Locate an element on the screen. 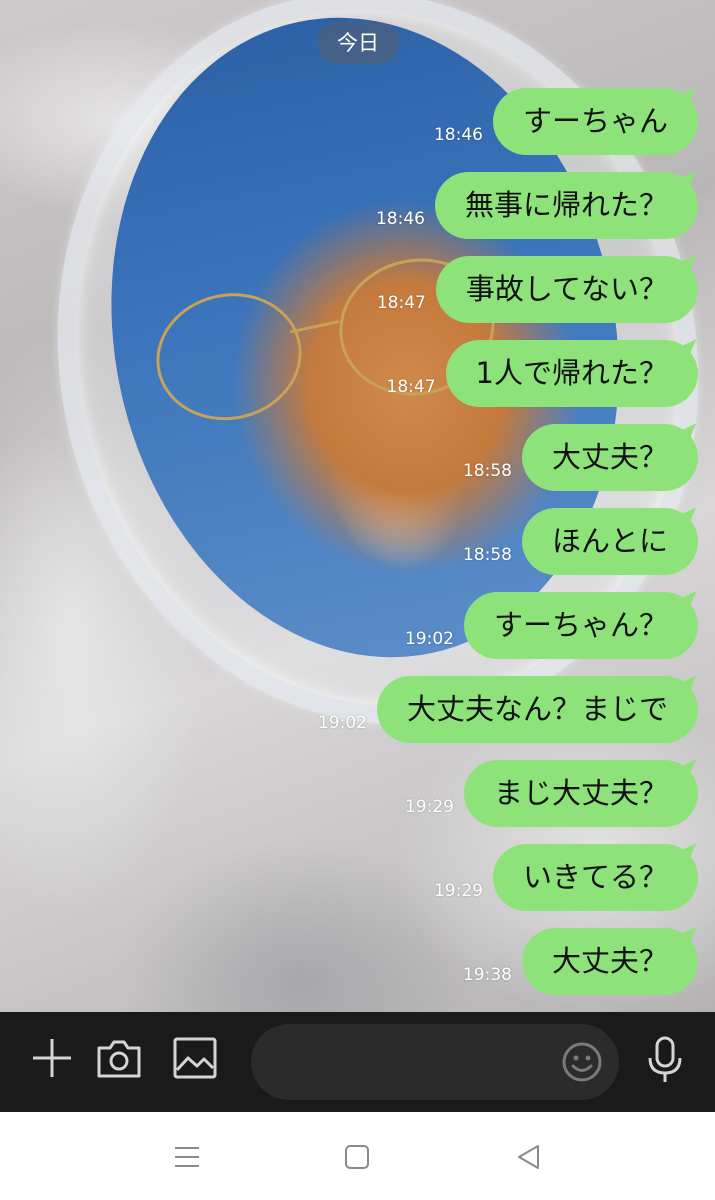  image-icon is located at coordinates (195, 1058).